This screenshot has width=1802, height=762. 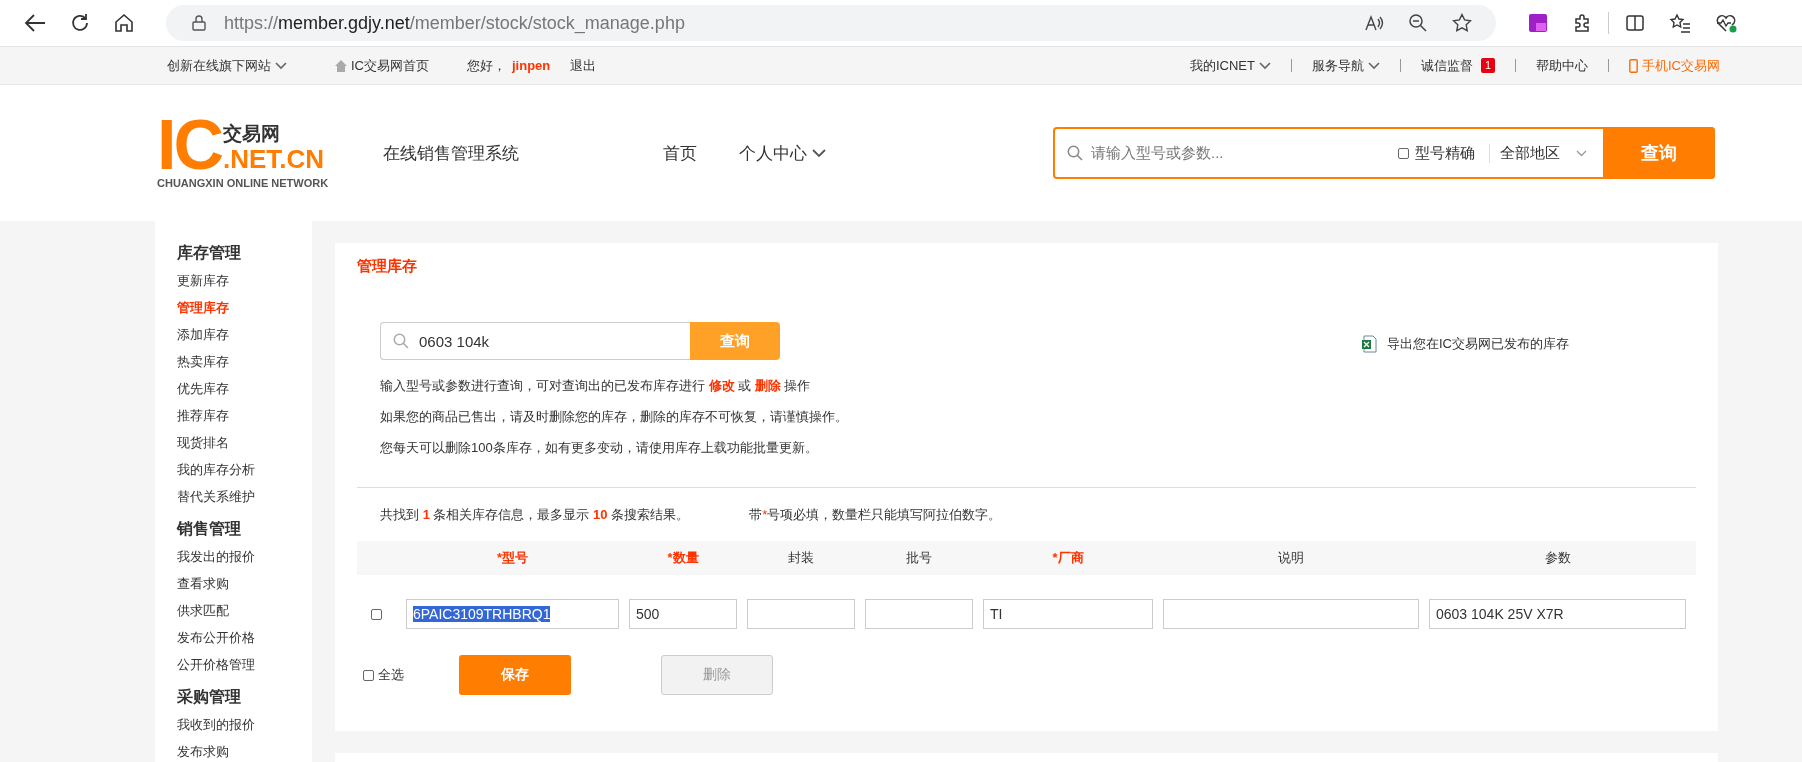 What do you see at coordinates (919, 558) in the screenshot?
I see `column-header: 批号` at bounding box center [919, 558].